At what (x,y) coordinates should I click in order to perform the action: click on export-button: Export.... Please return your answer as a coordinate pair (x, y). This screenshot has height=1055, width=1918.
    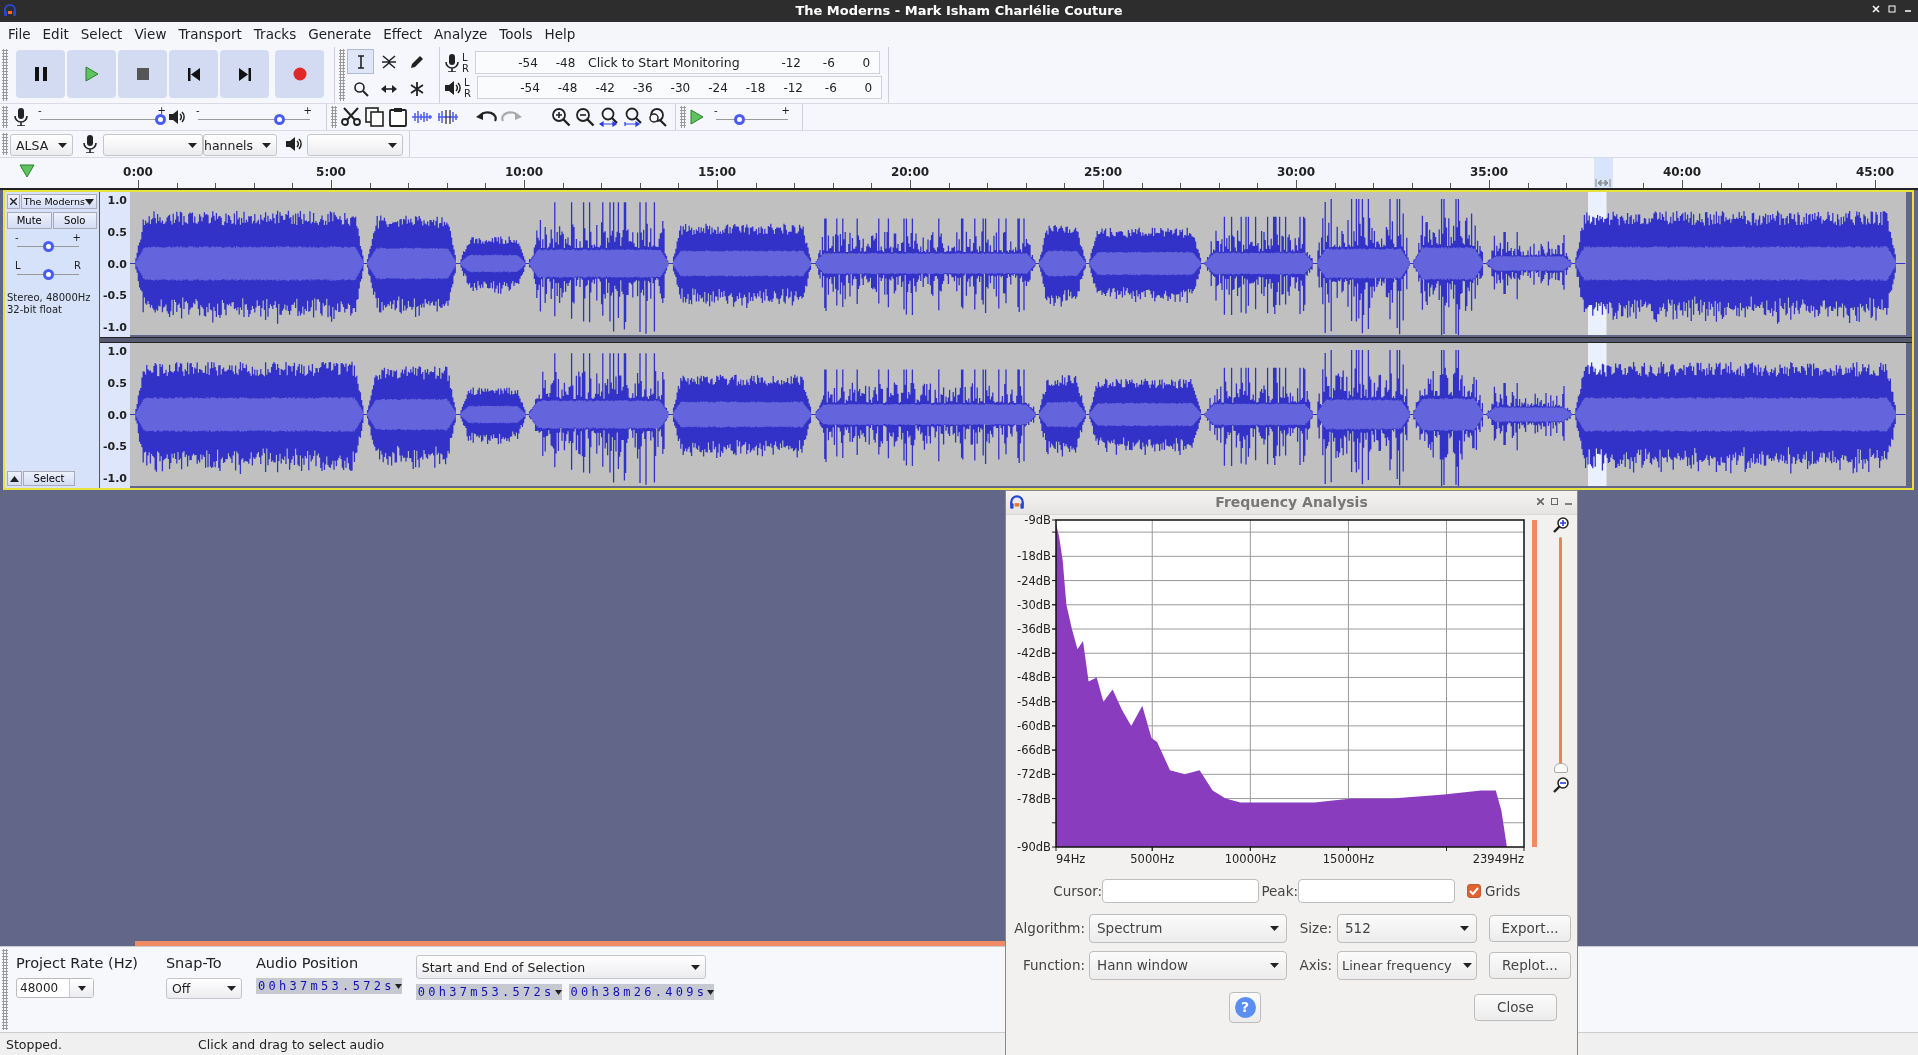
    Looking at the image, I should click on (1530, 928).